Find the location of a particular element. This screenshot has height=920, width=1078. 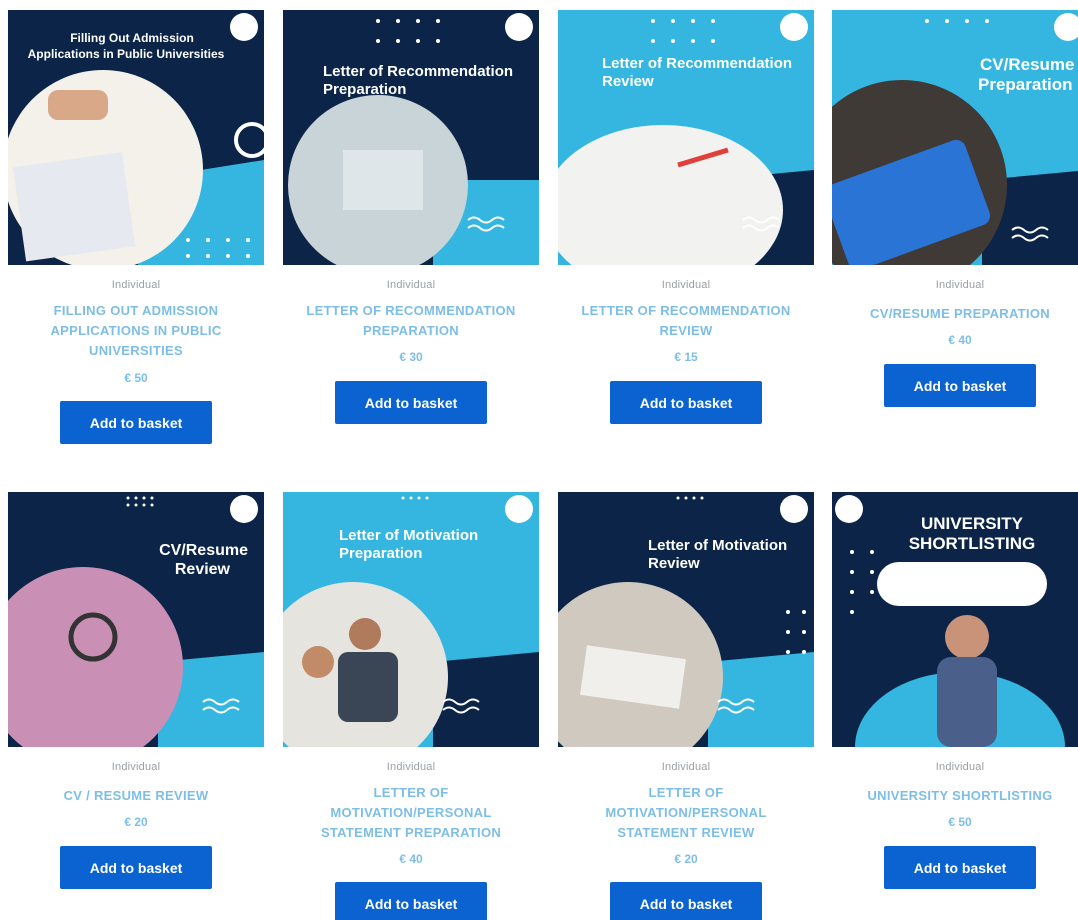

product-image: CV/Resume Review is located at coordinates (136, 619).